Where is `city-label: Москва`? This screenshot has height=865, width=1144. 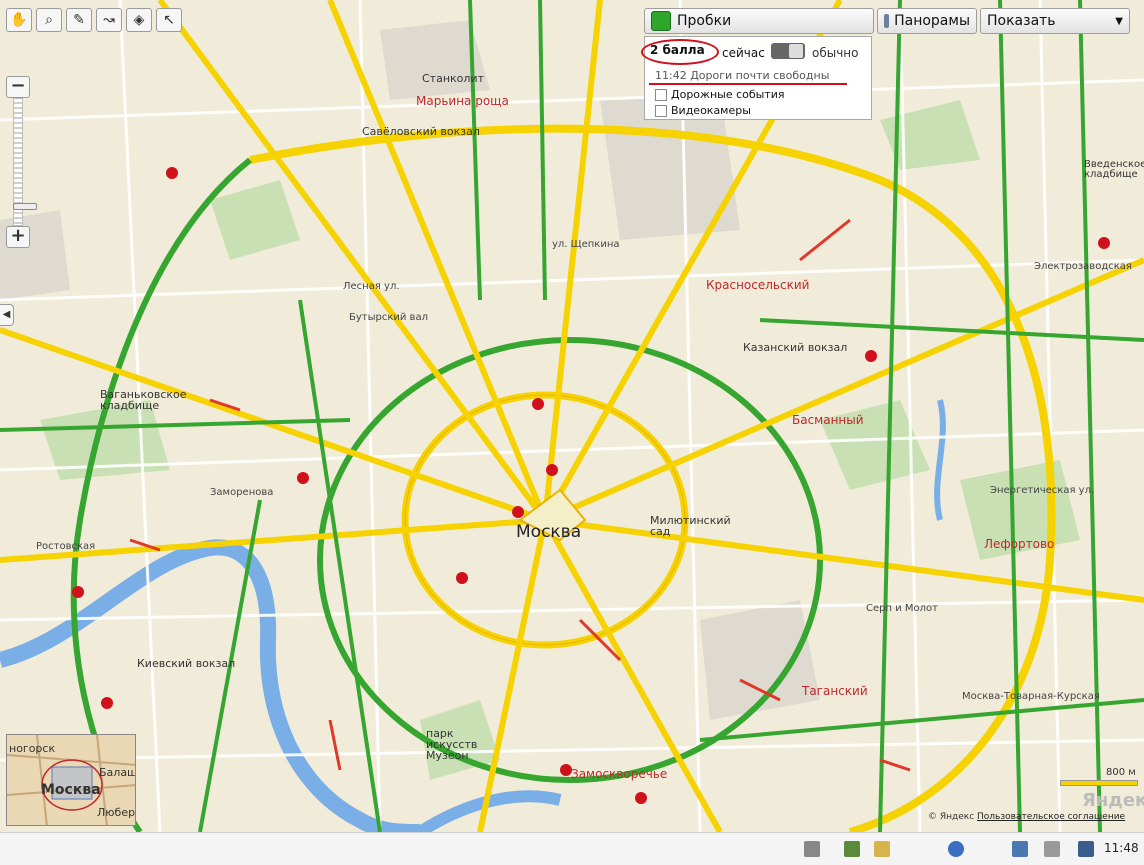
city-label: Москва is located at coordinates (549, 532).